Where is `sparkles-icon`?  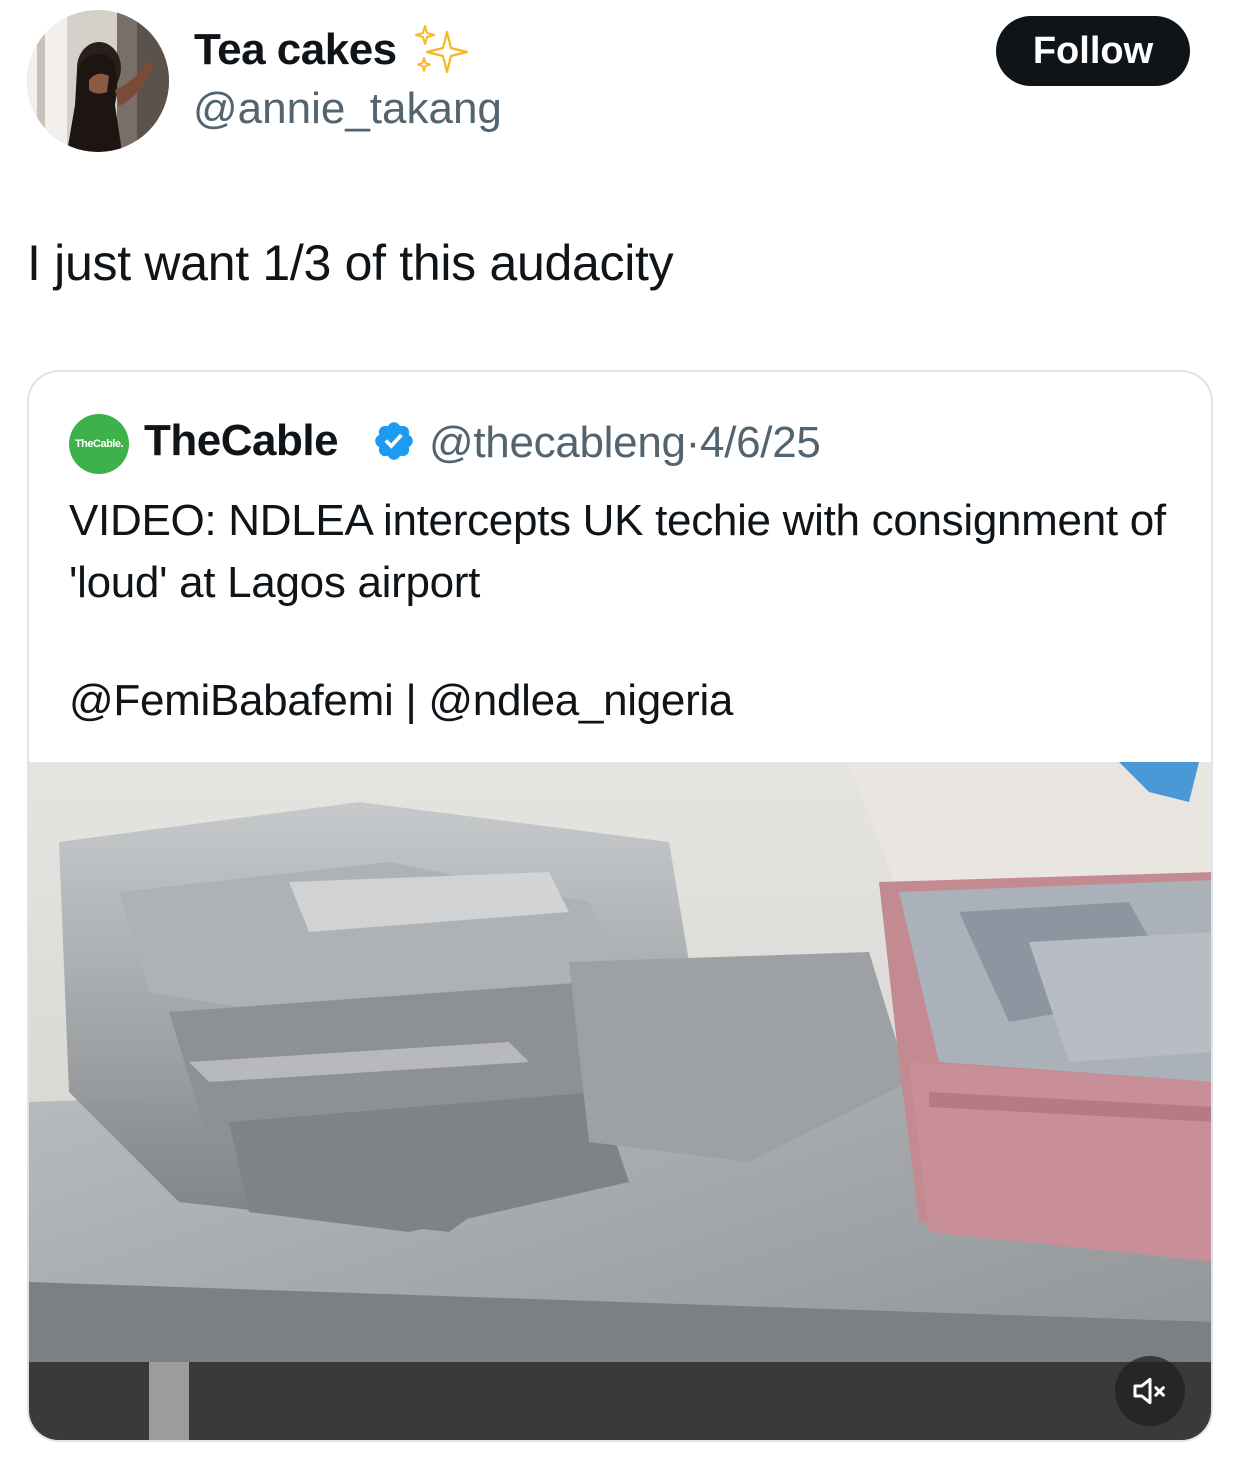
sparkles-icon is located at coordinates (441, 50).